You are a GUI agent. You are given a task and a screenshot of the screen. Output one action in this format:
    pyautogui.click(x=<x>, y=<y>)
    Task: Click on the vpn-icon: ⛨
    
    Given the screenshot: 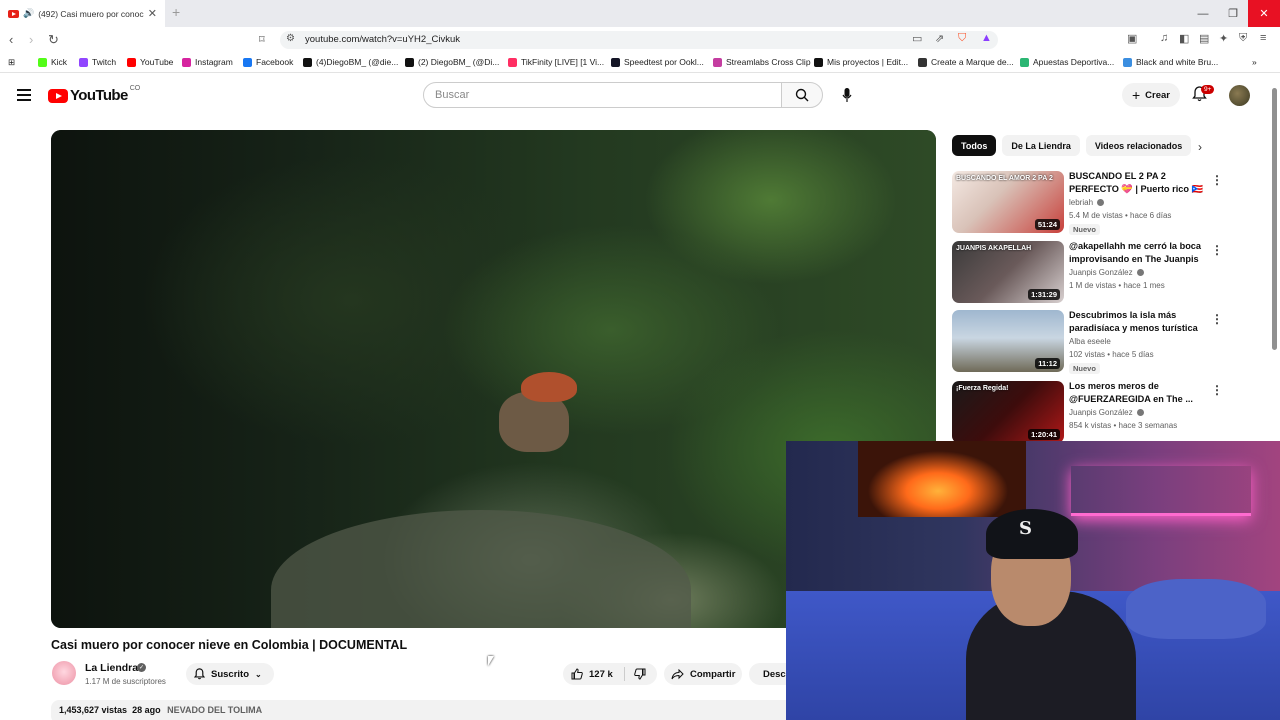 What is the action you would take?
    pyautogui.click(x=1243, y=38)
    